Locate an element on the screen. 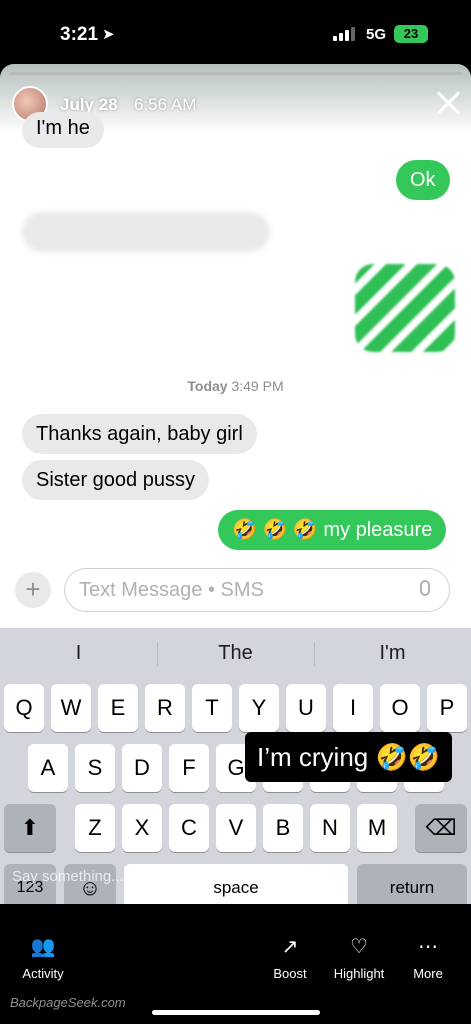 The image size is (471, 1024). location-arrow-icon: ➤ is located at coordinates (108, 34).